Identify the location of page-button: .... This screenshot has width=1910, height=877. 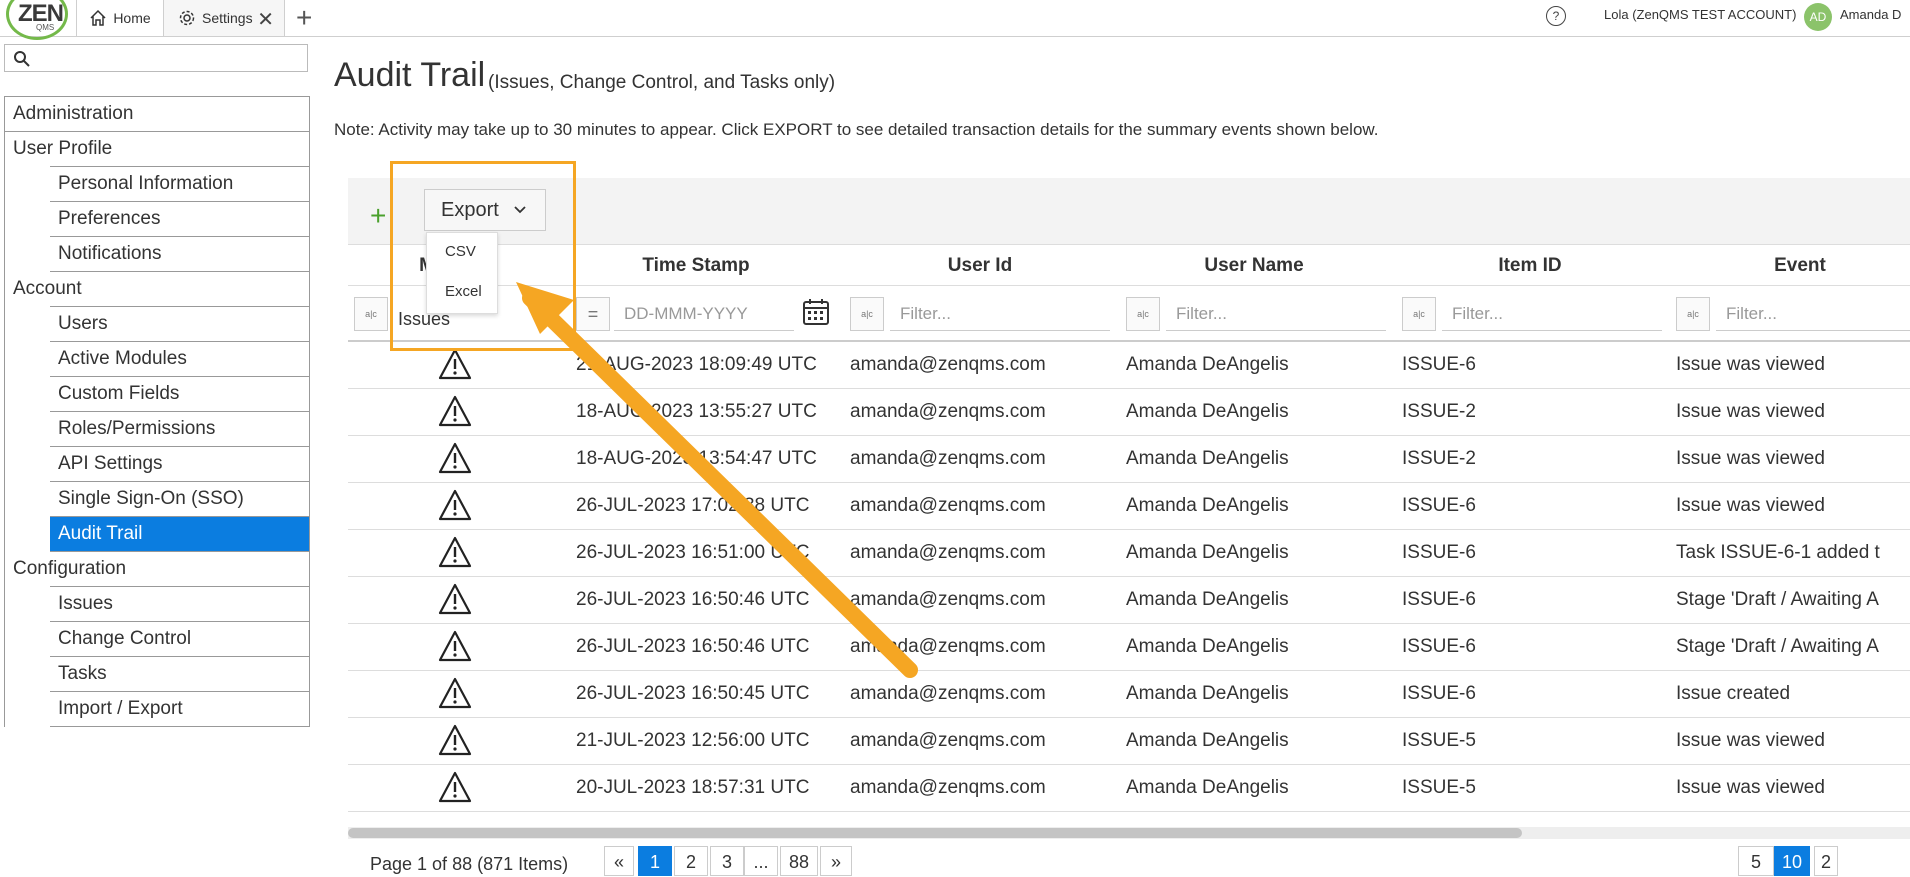
(761, 861).